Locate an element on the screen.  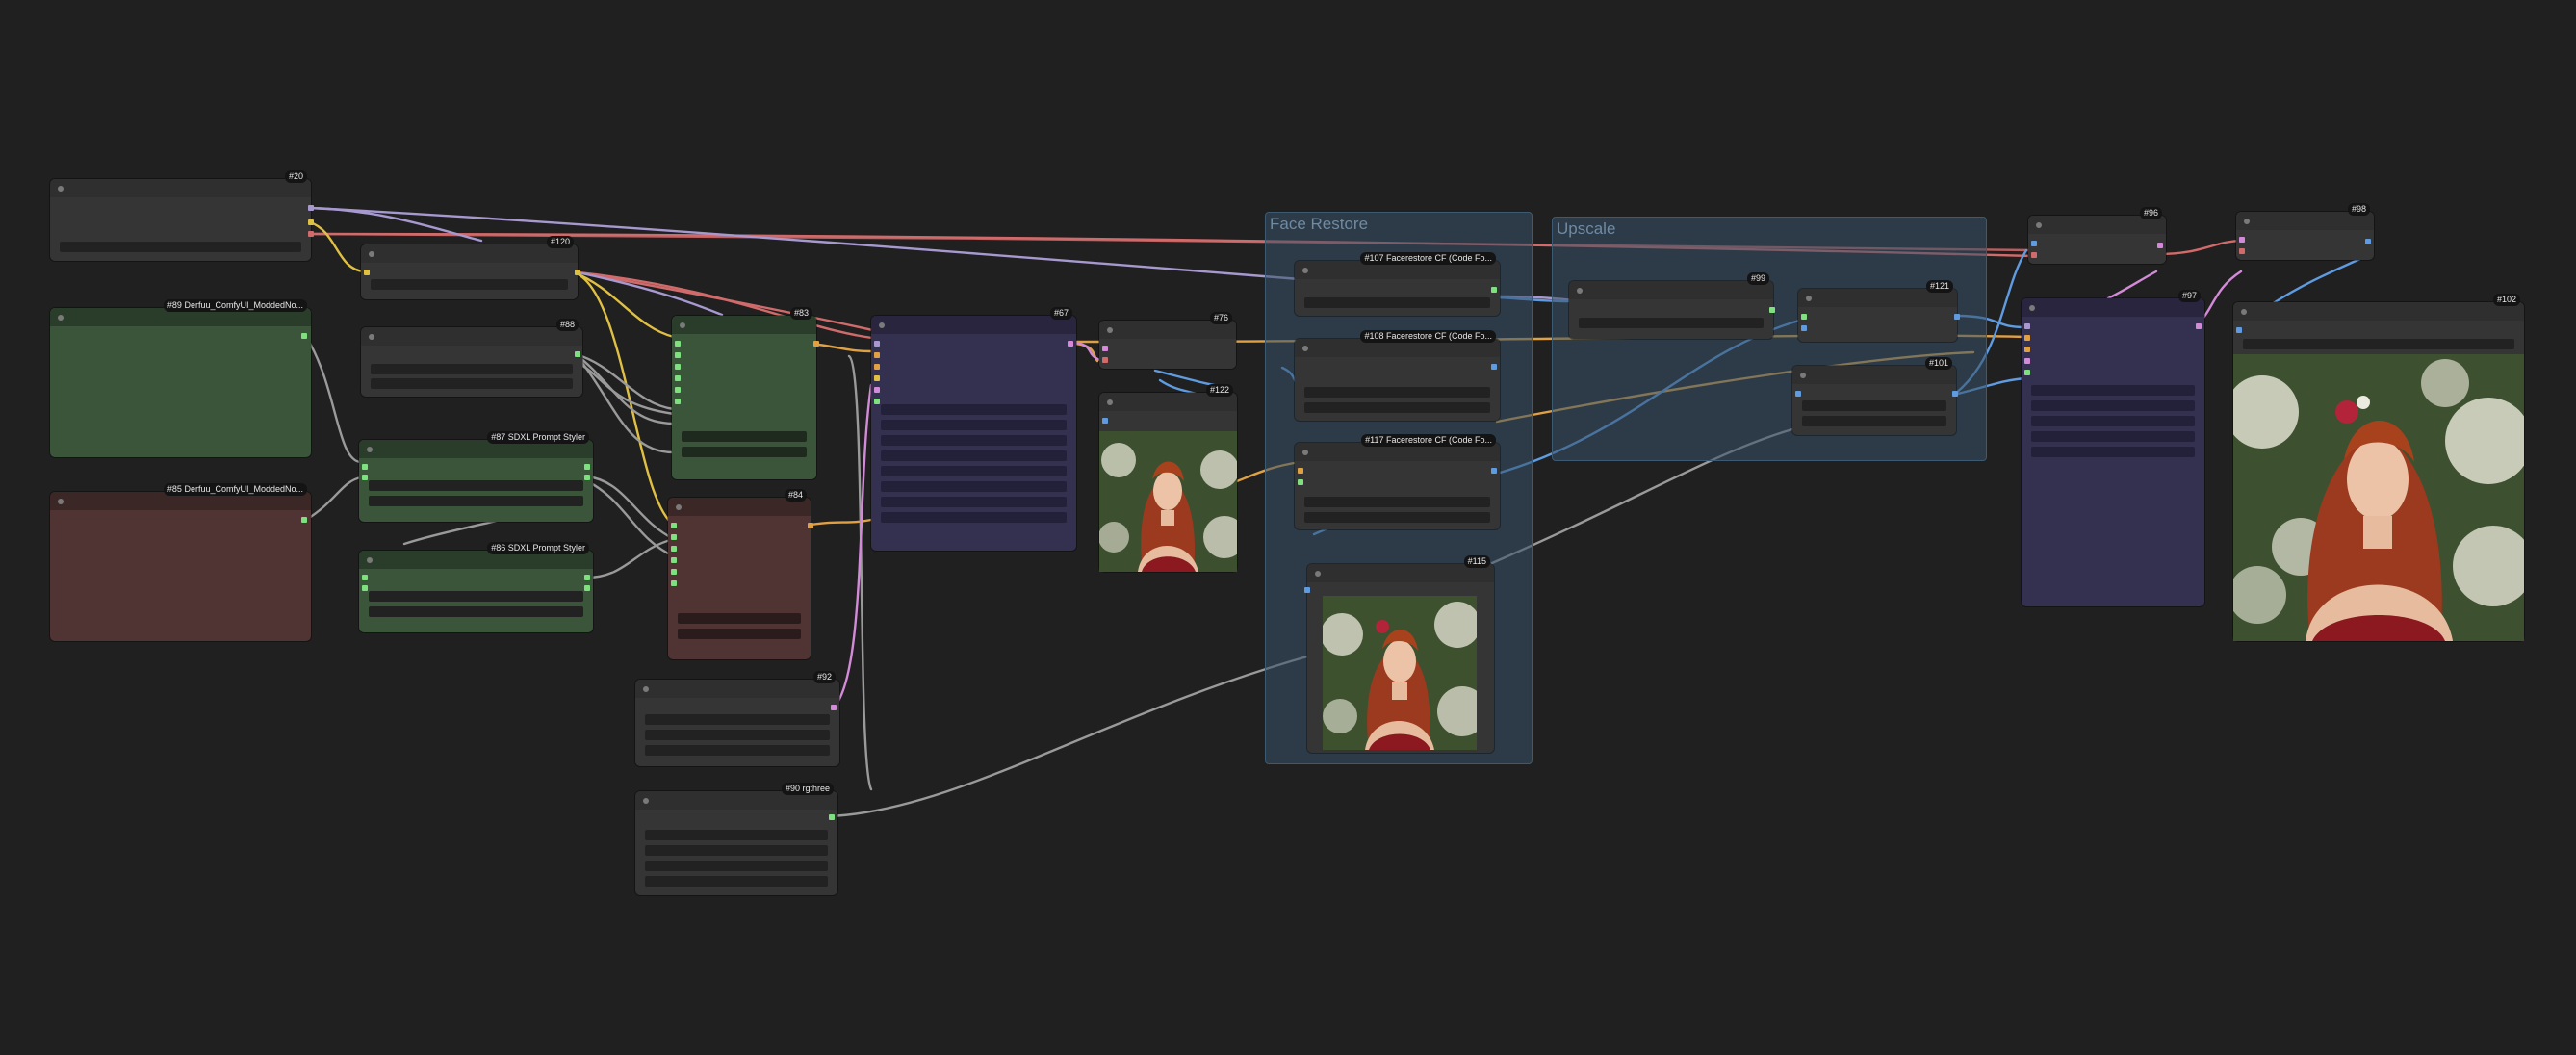
node-20: #20 is located at coordinates (182, 216).